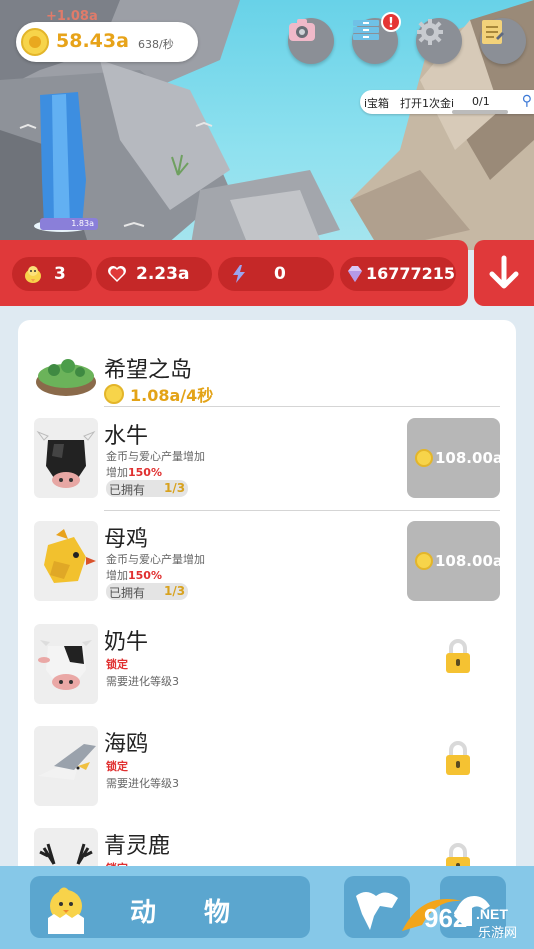  I want to click on drawer-icon, so click(366, 30).